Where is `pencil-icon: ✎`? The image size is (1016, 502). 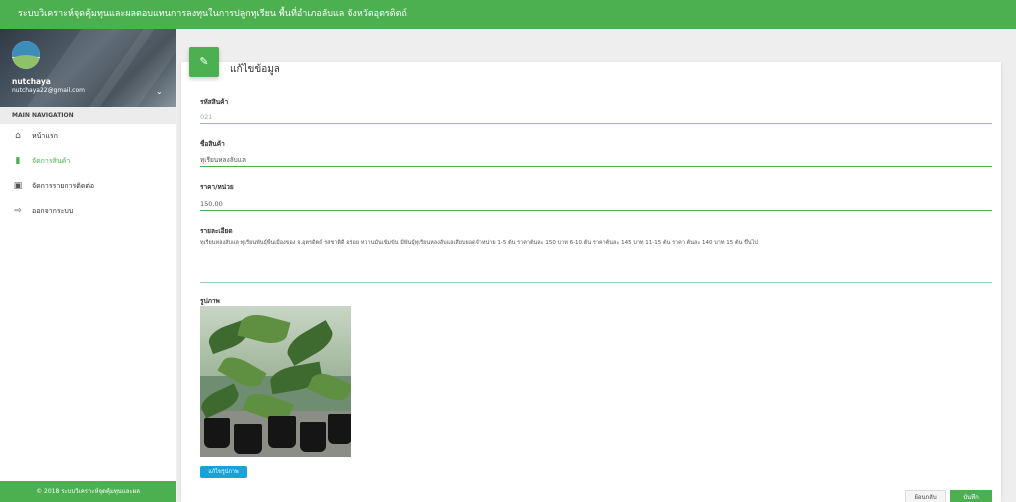 pencil-icon: ✎ is located at coordinates (204, 62).